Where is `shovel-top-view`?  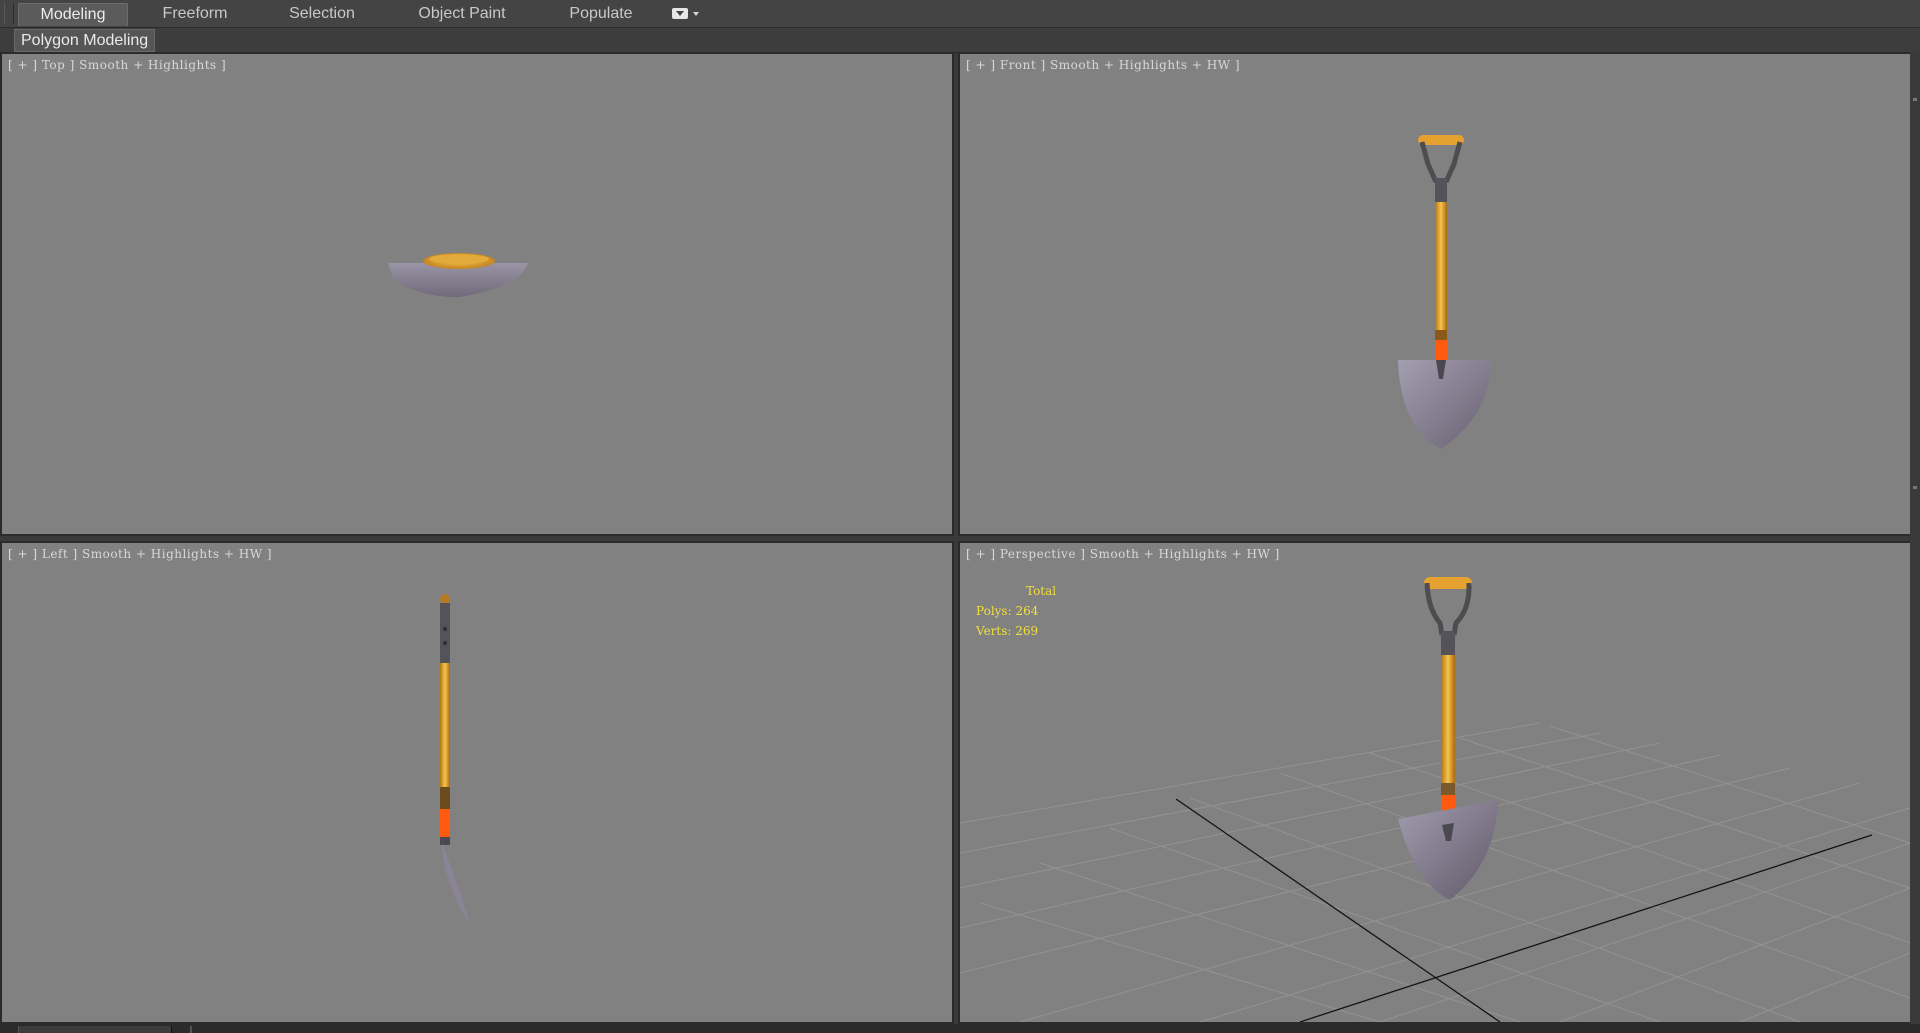 shovel-top-view is located at coordinates (458, 276).